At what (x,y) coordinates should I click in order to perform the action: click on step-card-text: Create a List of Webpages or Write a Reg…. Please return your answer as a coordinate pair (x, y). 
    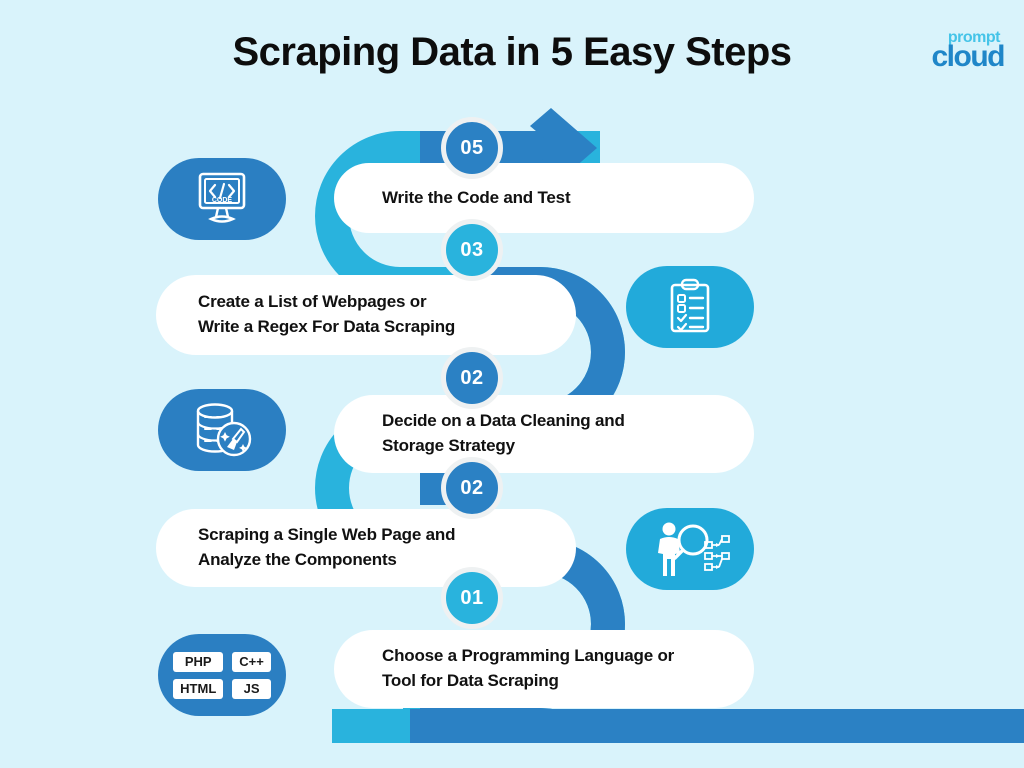
    Looking at the image, I should click on (327, 314).